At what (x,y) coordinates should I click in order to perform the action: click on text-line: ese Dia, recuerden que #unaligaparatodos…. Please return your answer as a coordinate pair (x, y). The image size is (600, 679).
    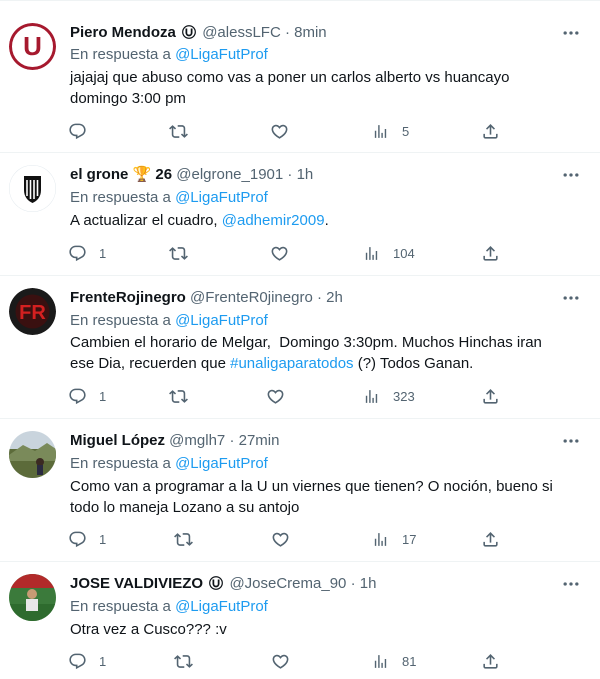
    Looking at the image, I should click on (320, 363).